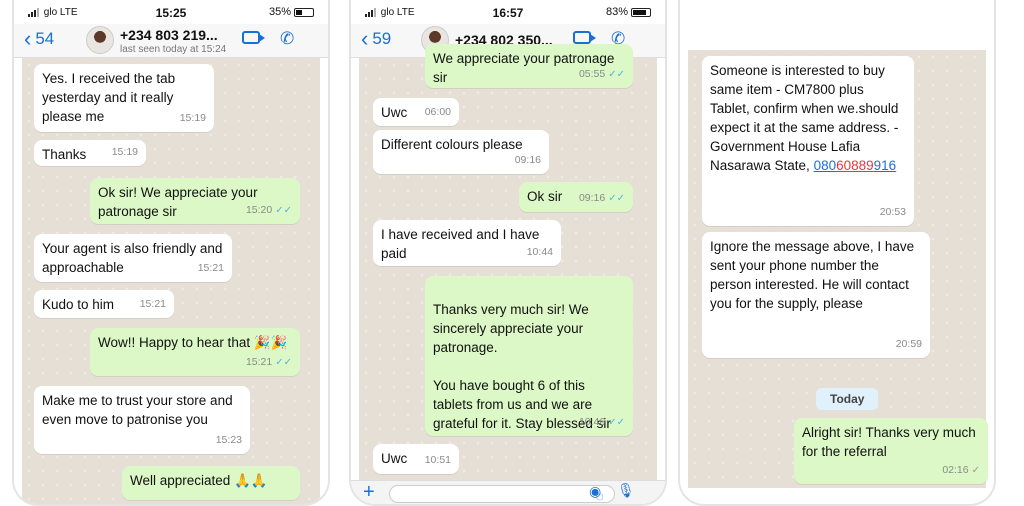 The height and width of the screenshot is (506, 1024). I want to click on phone-number-redacted: 60889, so click(855, 165).